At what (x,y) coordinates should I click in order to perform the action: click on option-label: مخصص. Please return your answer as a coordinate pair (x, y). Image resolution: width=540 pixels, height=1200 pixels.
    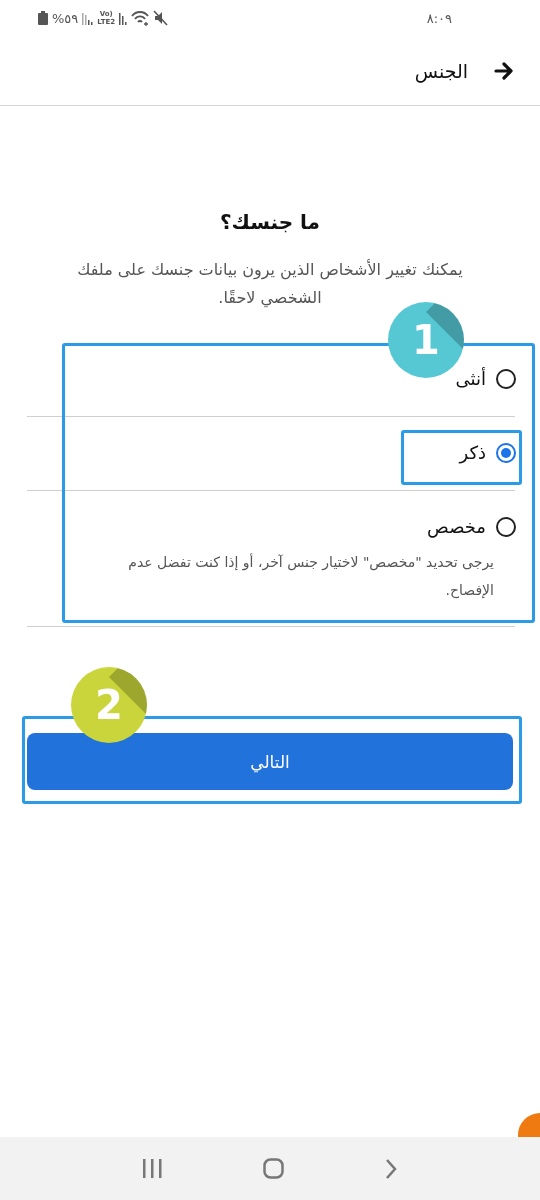
    Looking at the image, I should click on (456, 527).